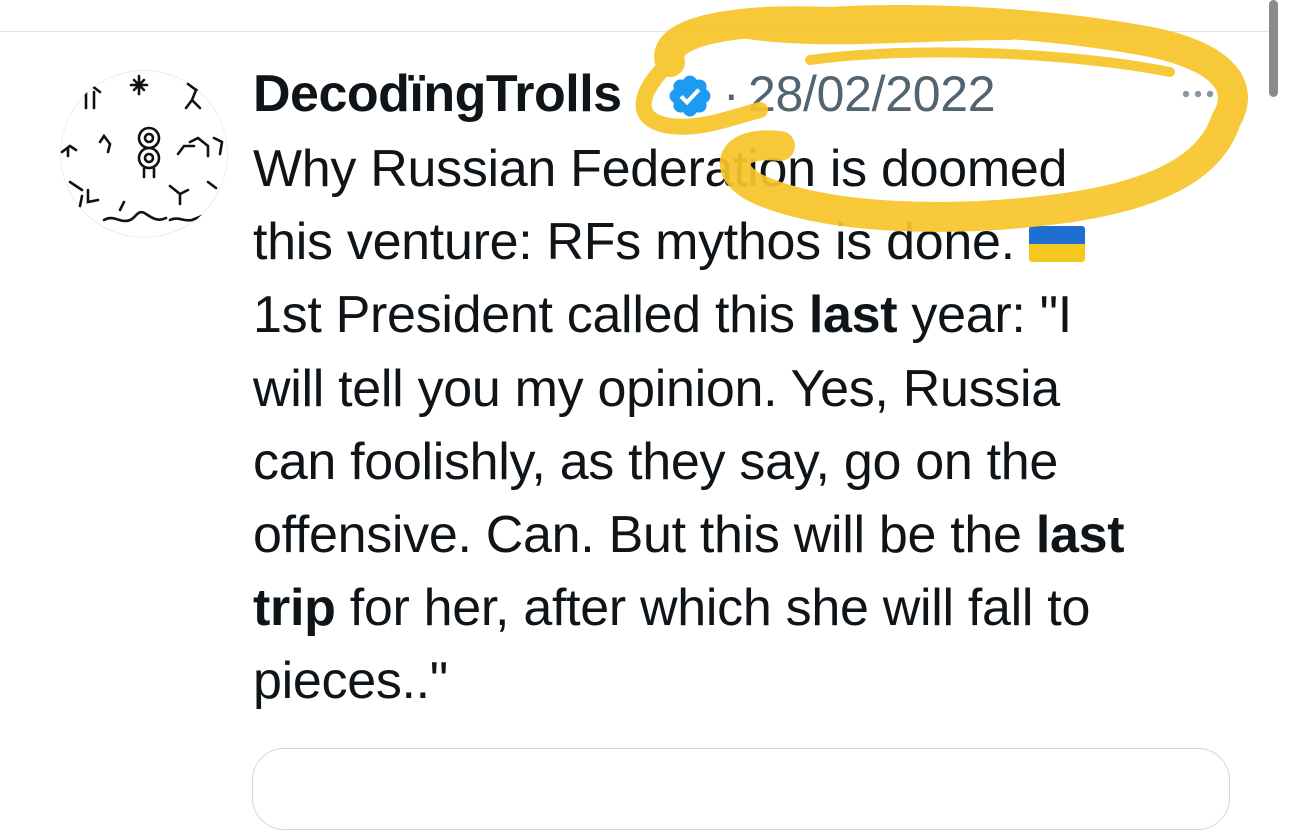 The height and width of the screenshot is (830, 1290). Describe the element at coordinates (531, 315) in the screenshot. I see `text-segment: 1st President called this` at that location.